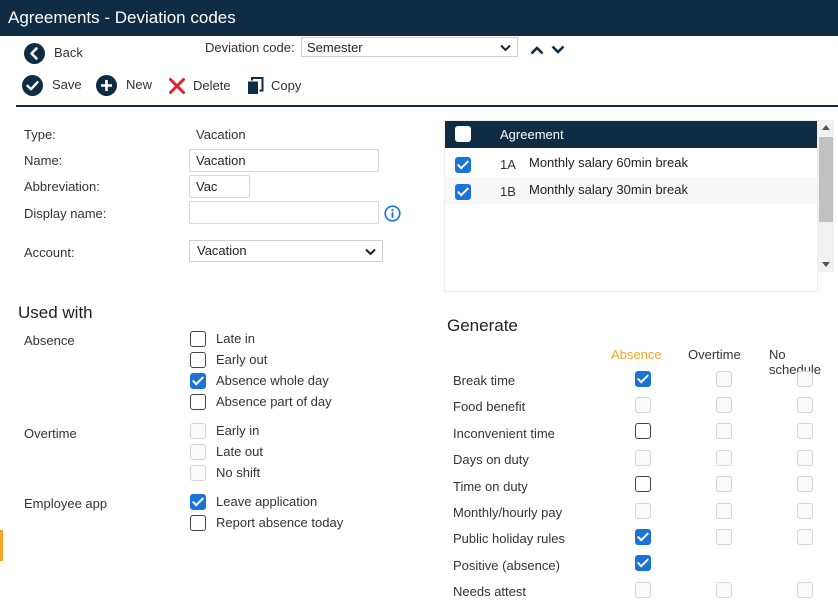  Describe the element at coordinates (805, 458) in the screenshot. I see `days-on-duty-no-schedule-checkbox` at that location.